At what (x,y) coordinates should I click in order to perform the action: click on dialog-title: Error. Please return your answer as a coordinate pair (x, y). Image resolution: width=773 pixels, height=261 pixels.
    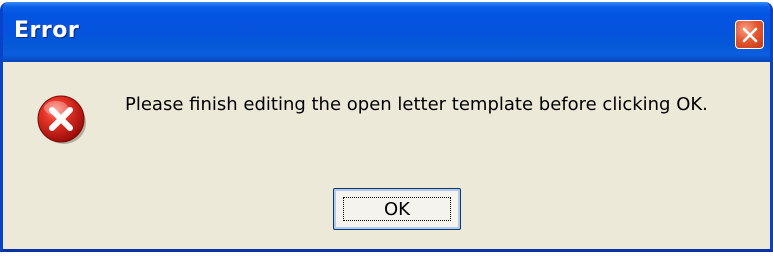
    Looking at the image, I should click on (47, 30).